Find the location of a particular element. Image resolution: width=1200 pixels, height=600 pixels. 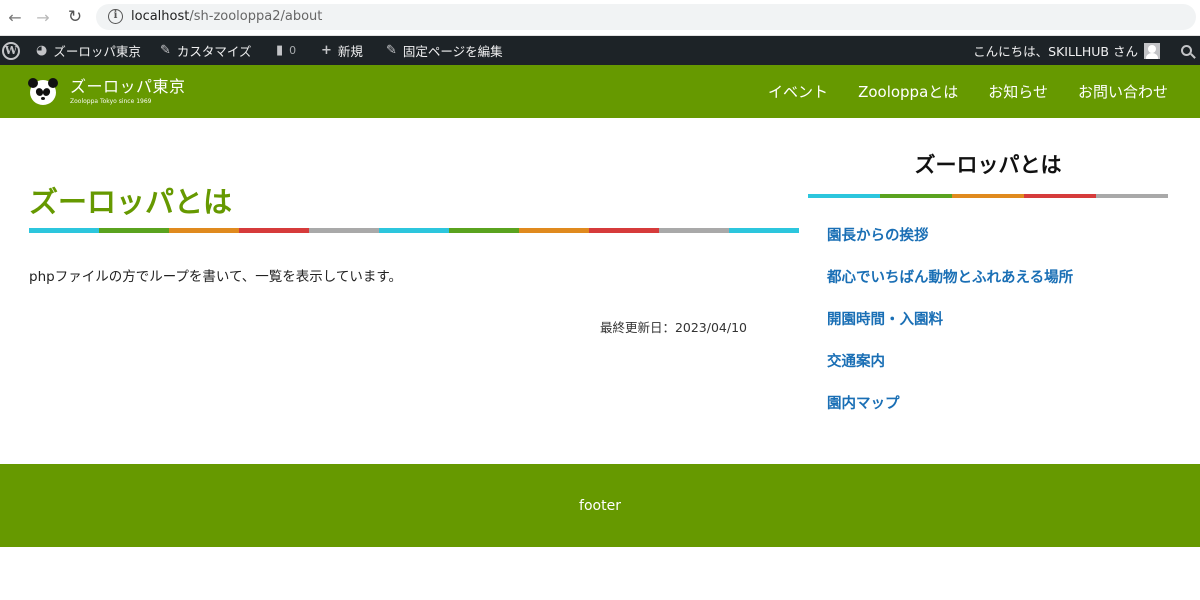

site-title: ズーロッパ東京 is located at coordinates (128, 86).